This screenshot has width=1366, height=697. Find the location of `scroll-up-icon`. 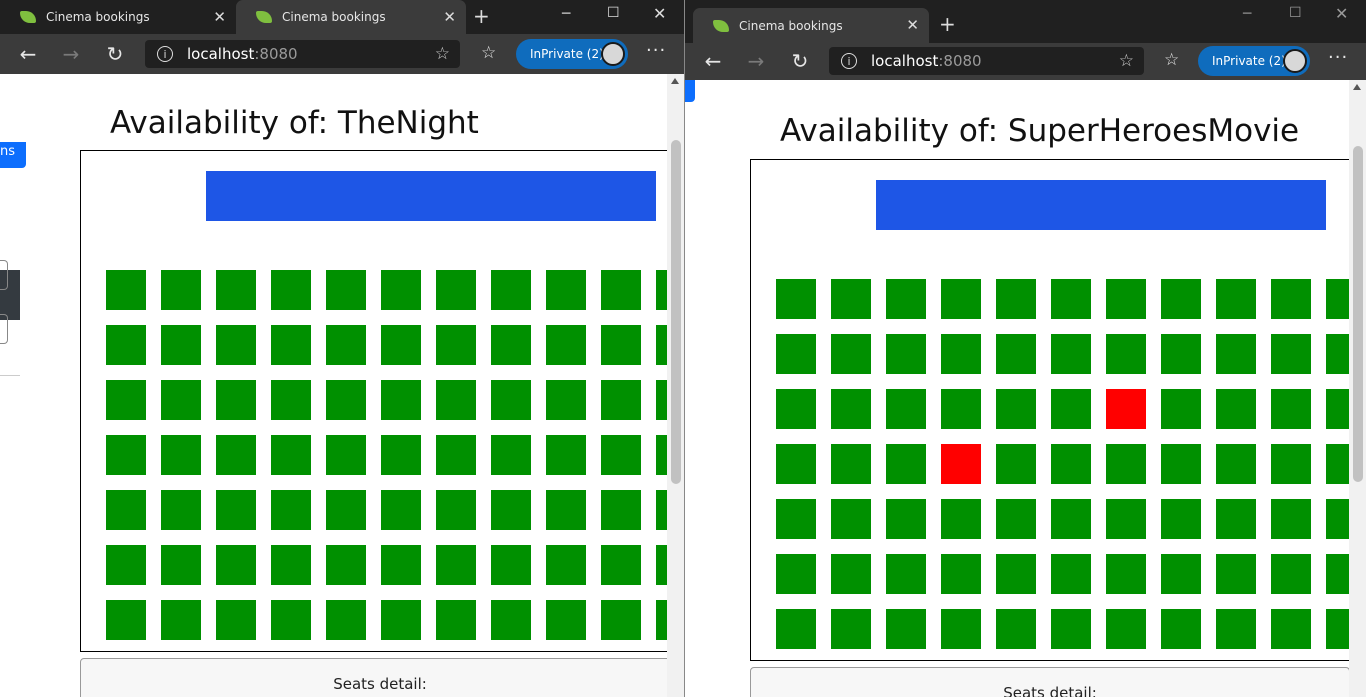

scroll-up-icon is located at coordinates (675, 81).